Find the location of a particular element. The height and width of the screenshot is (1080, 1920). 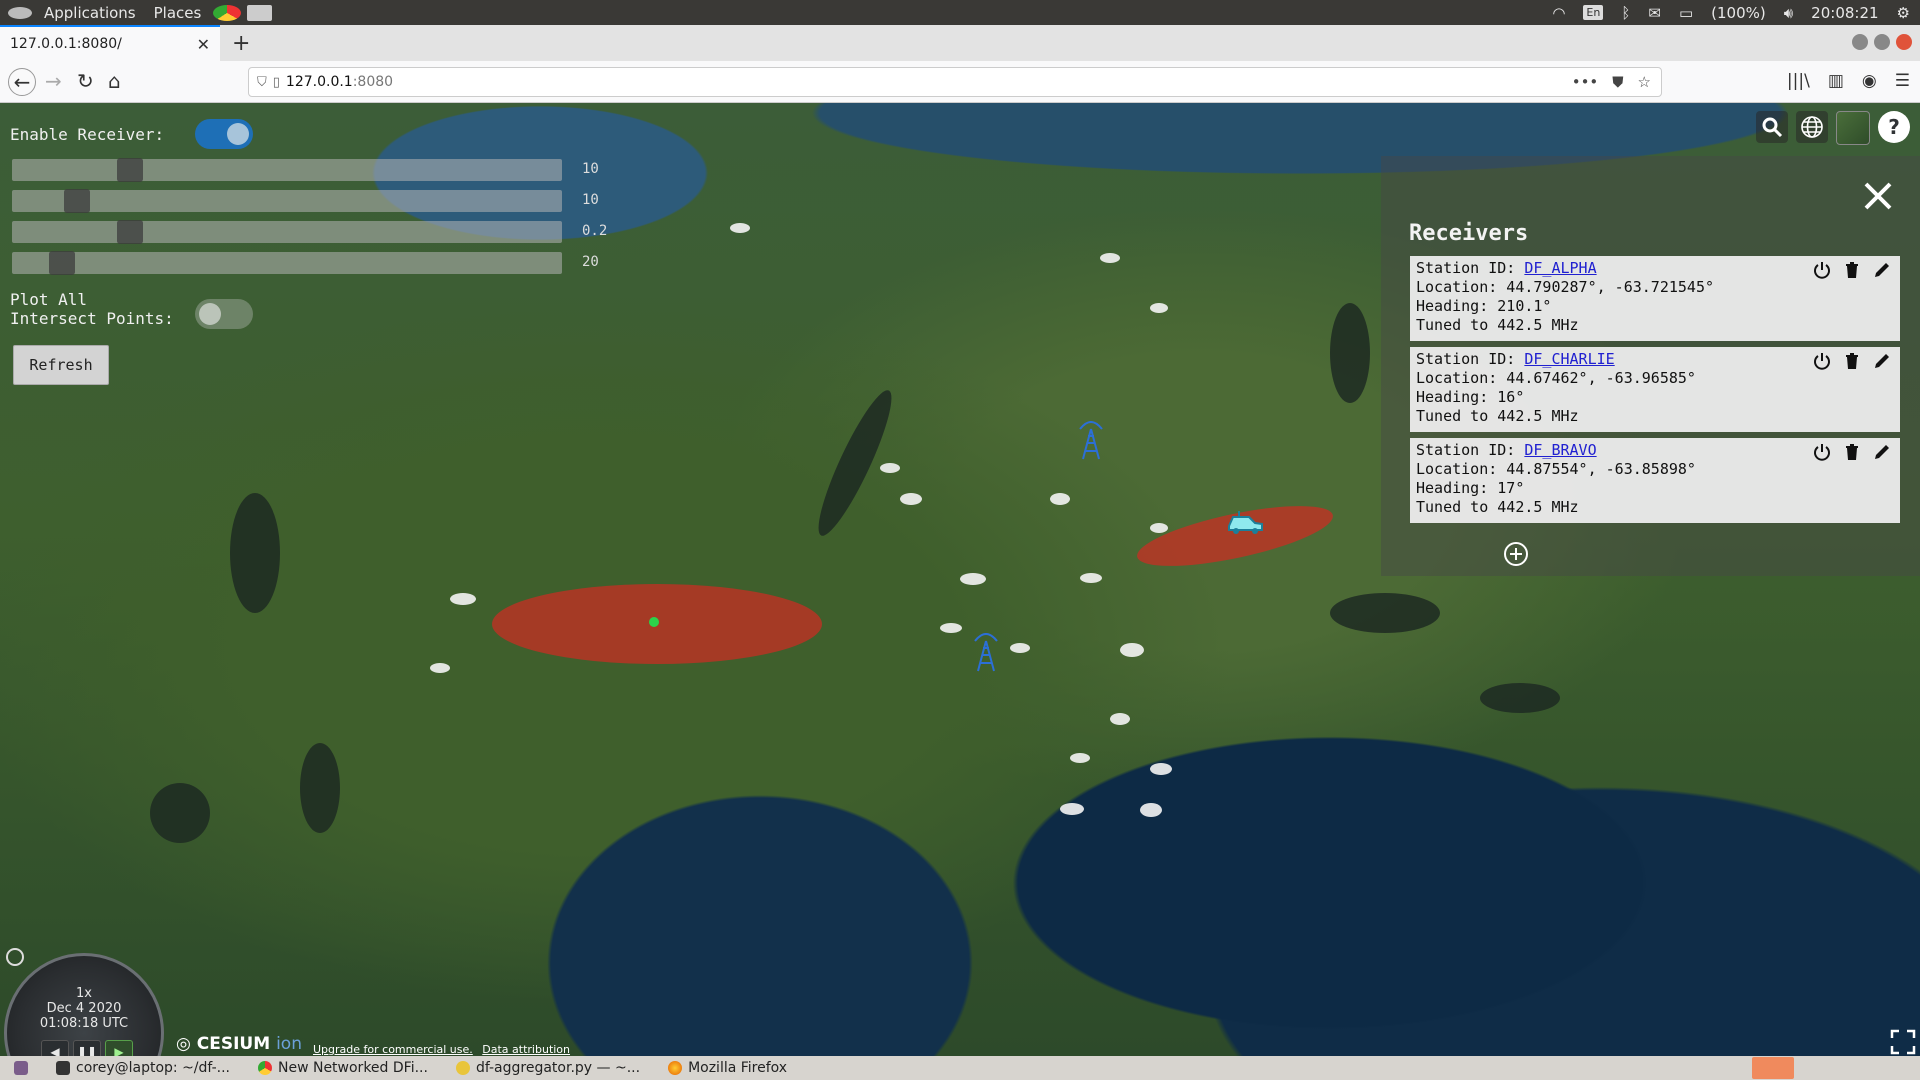

add-receiver-plus-icon is located at coordinates (1516, 554).